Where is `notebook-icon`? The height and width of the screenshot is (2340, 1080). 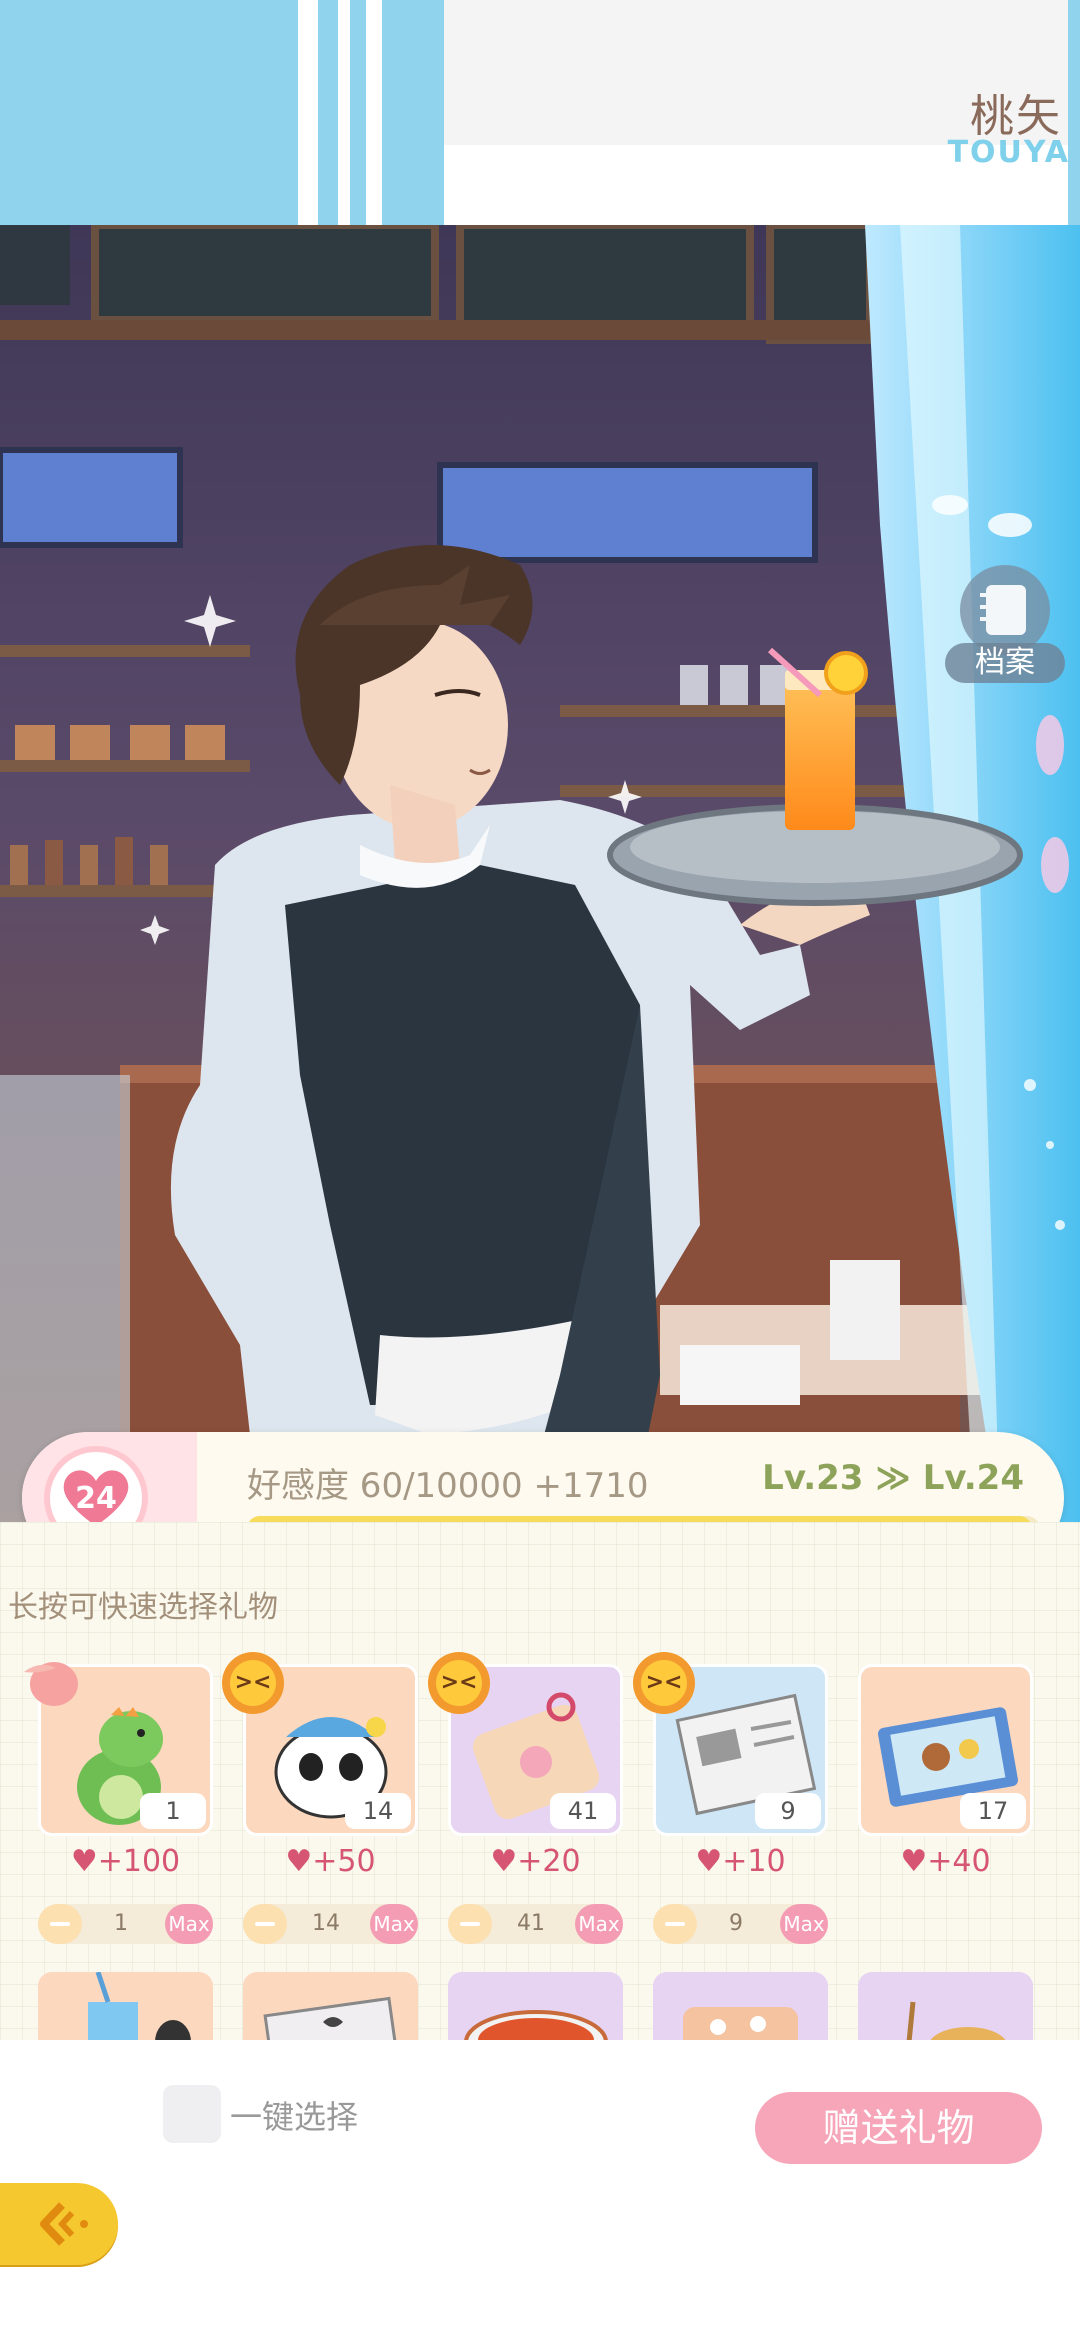 notebook-icon is located at coordinates (1005, 610).